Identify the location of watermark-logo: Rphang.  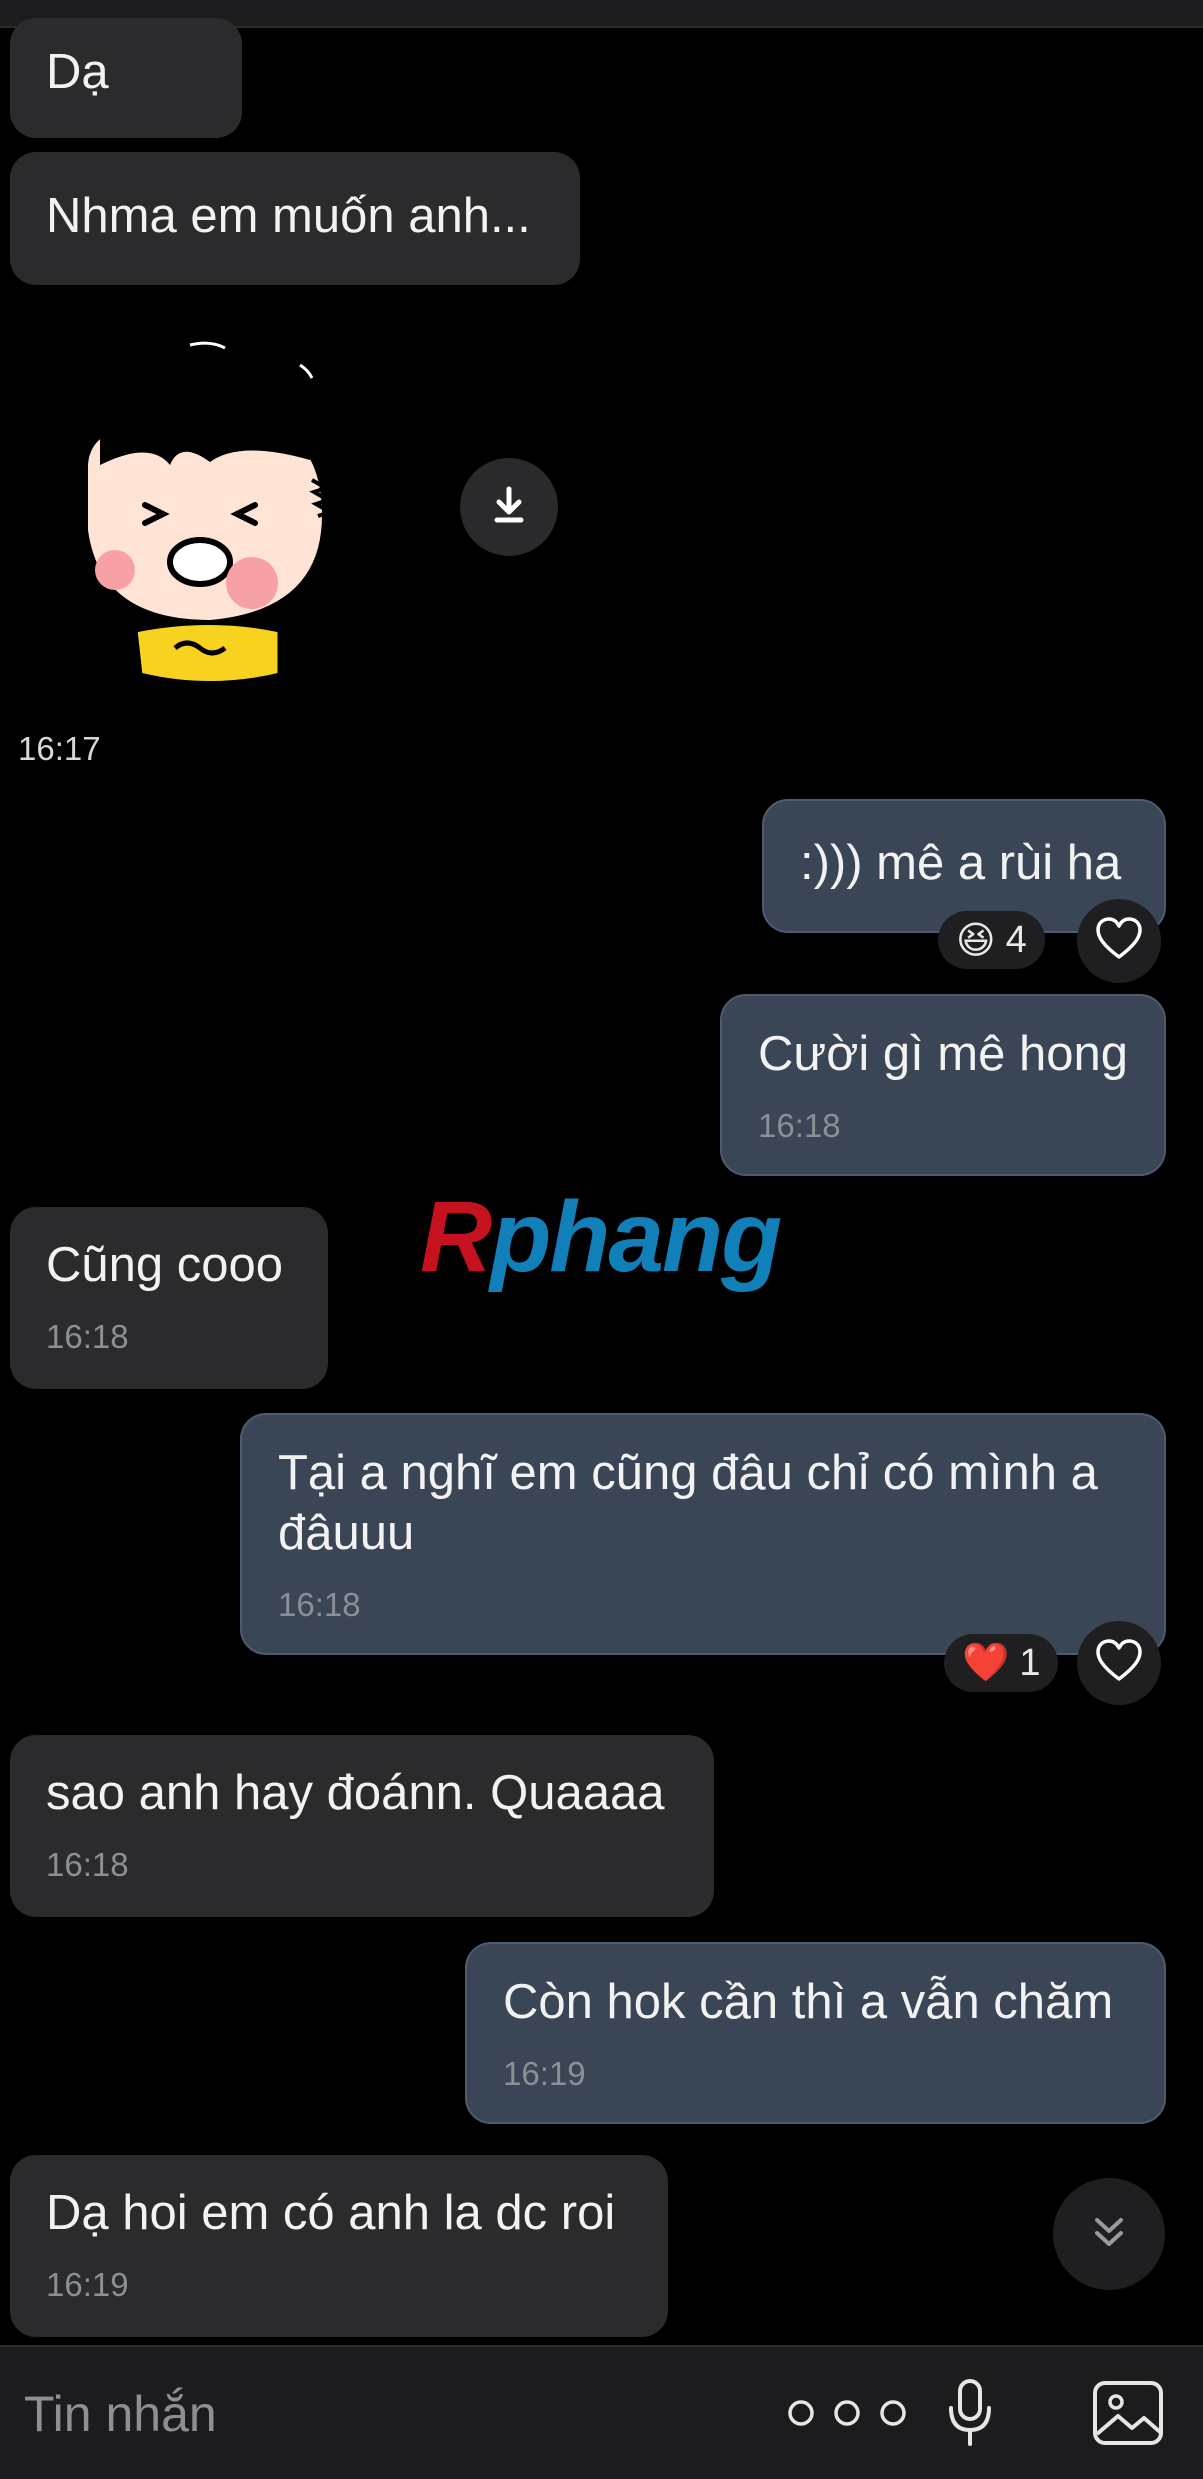
(601, 1237).